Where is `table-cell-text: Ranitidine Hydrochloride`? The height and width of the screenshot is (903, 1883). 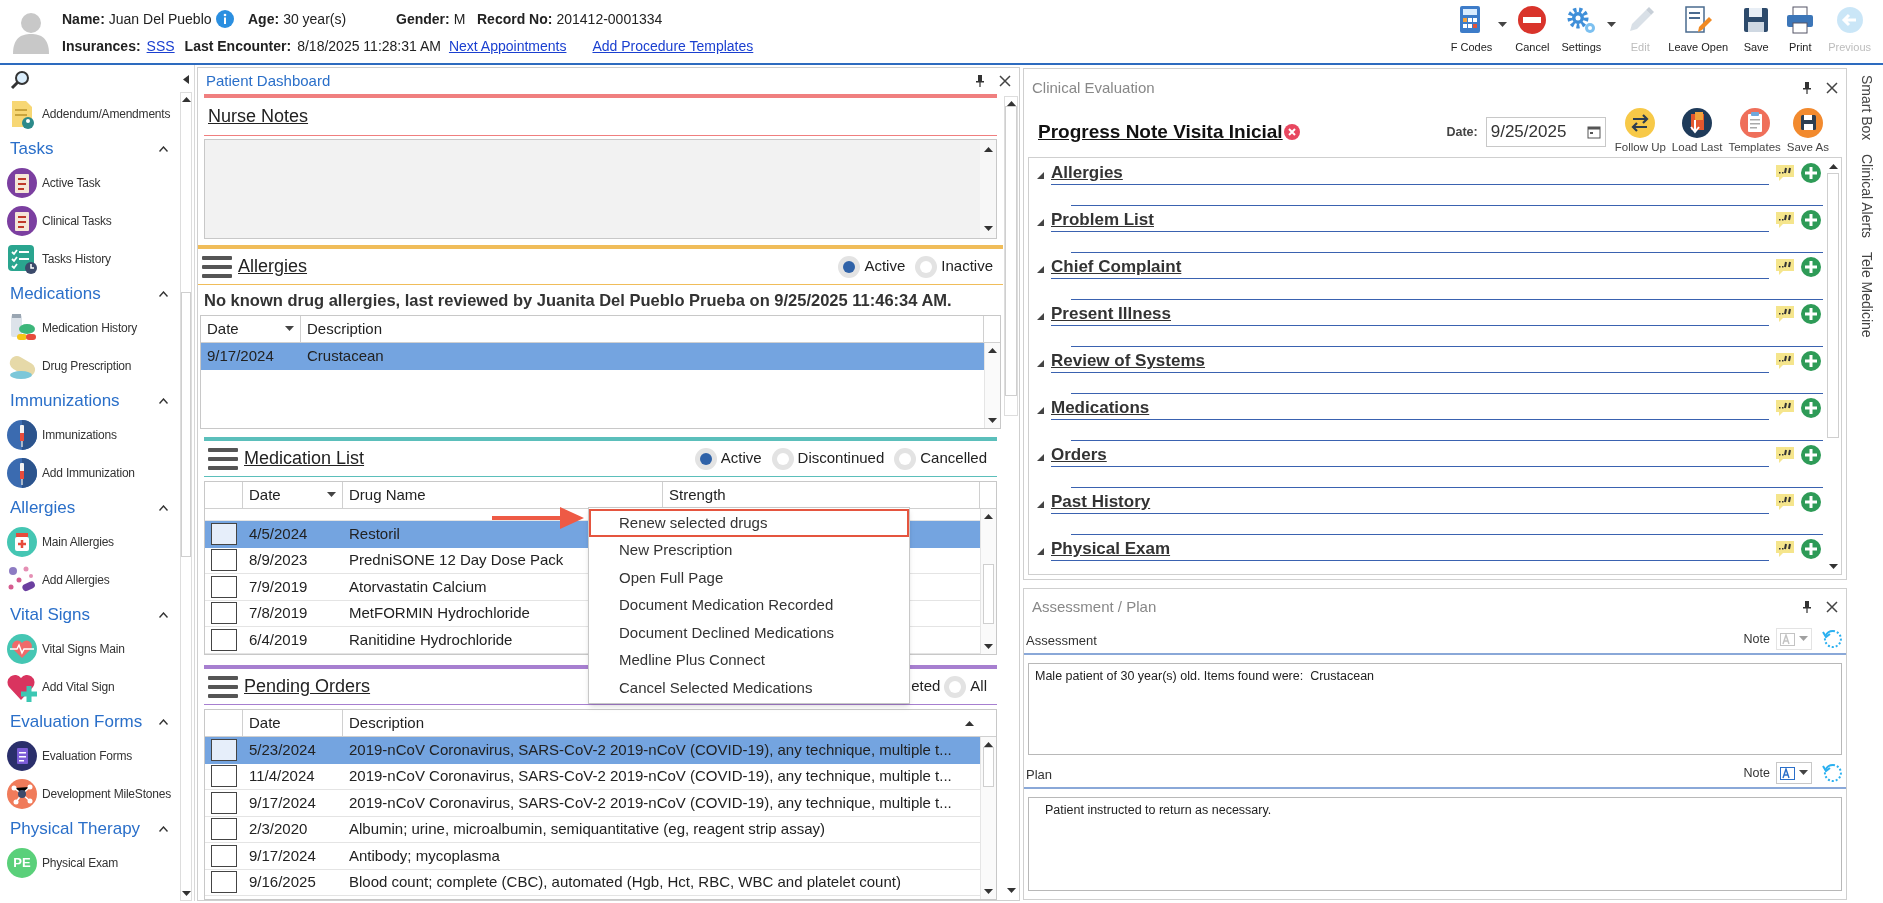 table-cell-text: Ranitidine Hydrochloride is located at coordinates (431, 639).